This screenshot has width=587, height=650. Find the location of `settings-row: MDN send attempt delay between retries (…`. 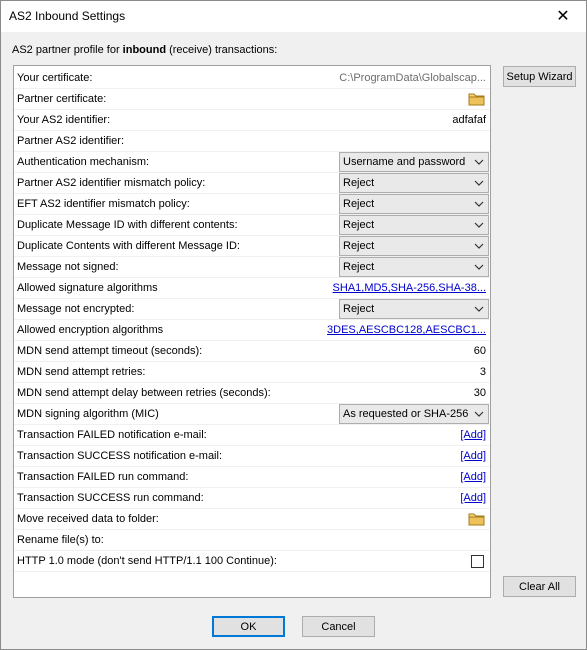

settings-row: MDN send attempt delay between retries (… is located at coordinates (252, 393).